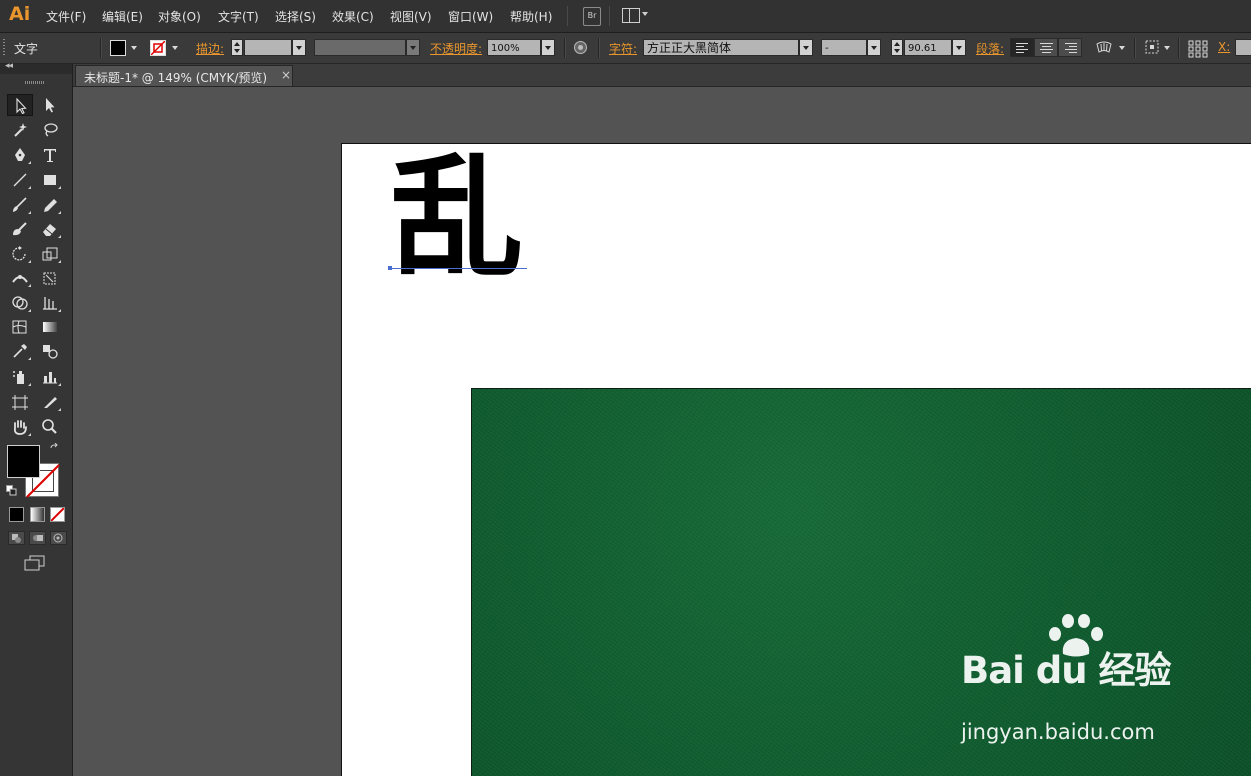 This screenshot has width=1251, height=776. What do you see at coordinates (20, 105) in the screenshot?
I see `selection-tool` at bounding box center [20, 105].